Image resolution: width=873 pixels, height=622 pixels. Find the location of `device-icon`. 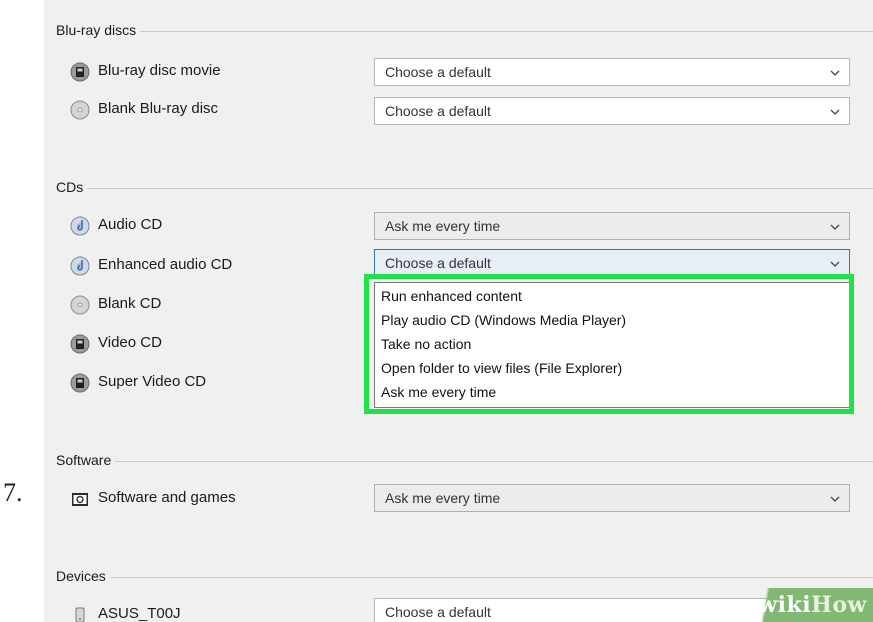

device-icon is located at coordinates (80, 614).